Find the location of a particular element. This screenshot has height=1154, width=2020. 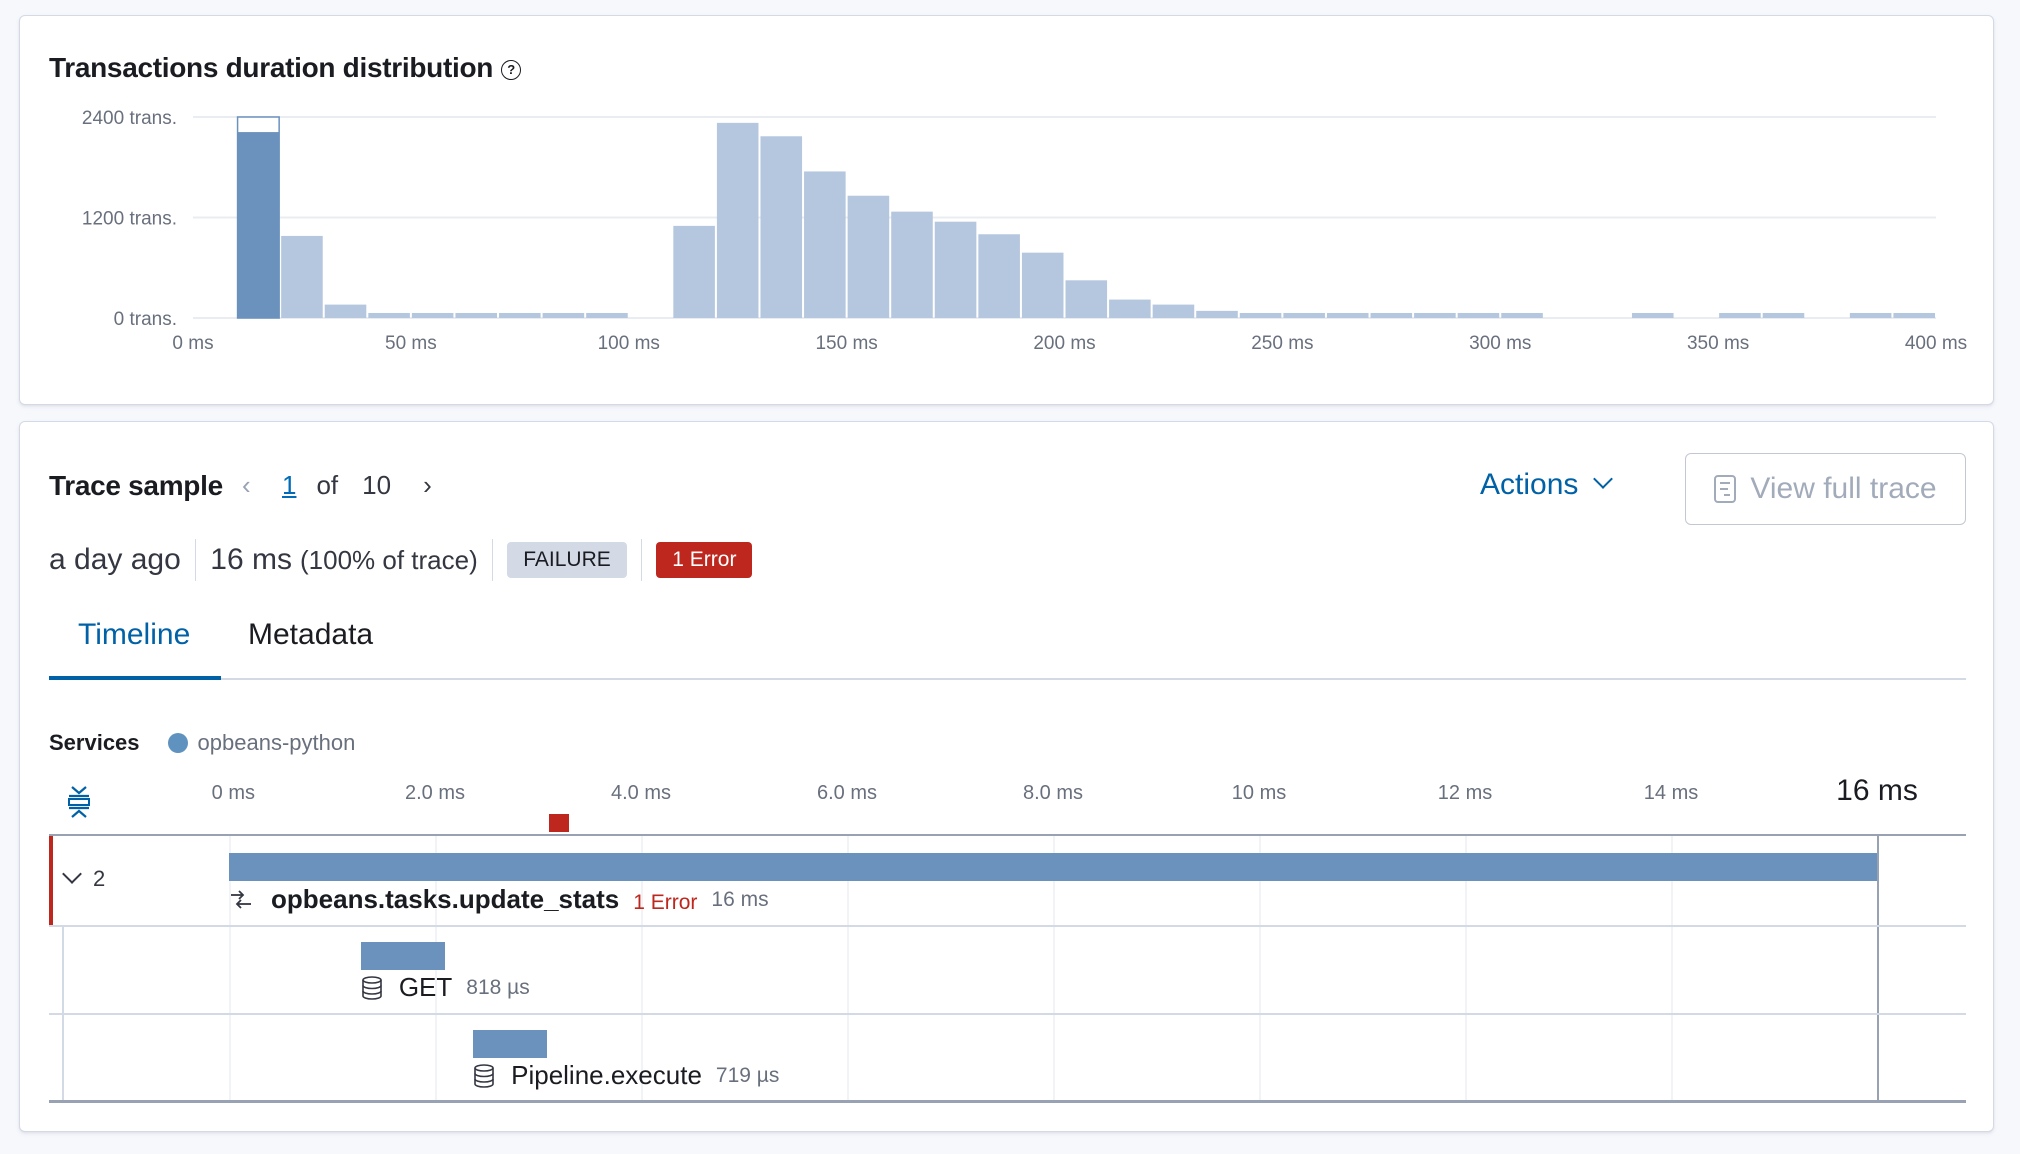

trace-duration: 16 ms is located at coordinates (251, 559).